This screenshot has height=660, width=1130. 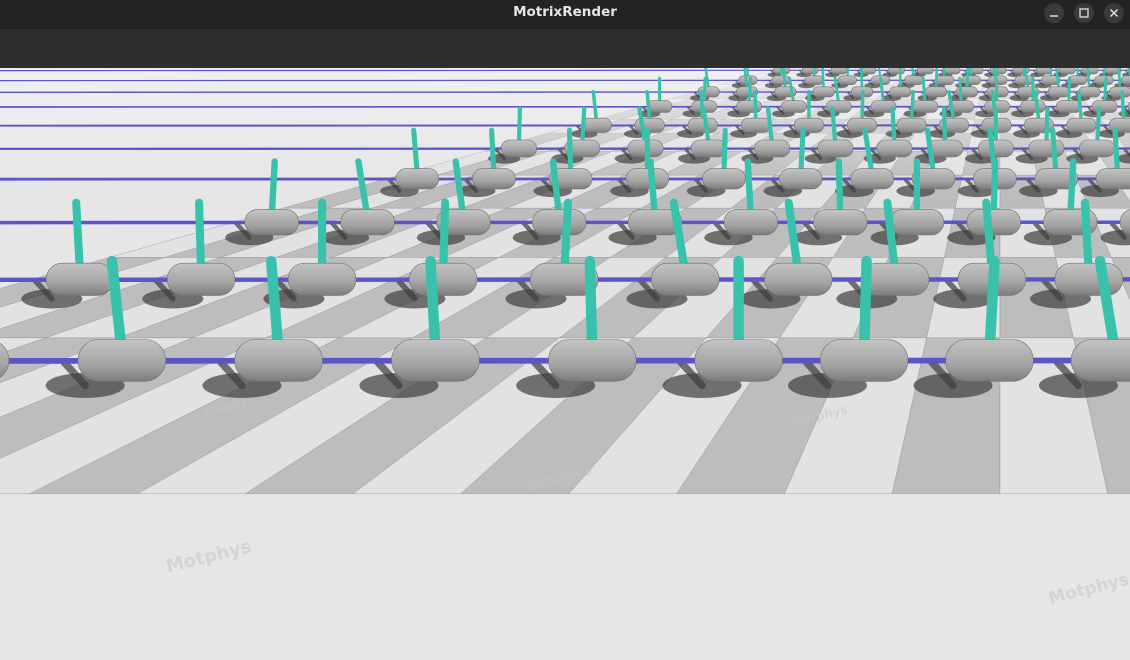 I want to click on close-icon, so click(x=1114, y=13).